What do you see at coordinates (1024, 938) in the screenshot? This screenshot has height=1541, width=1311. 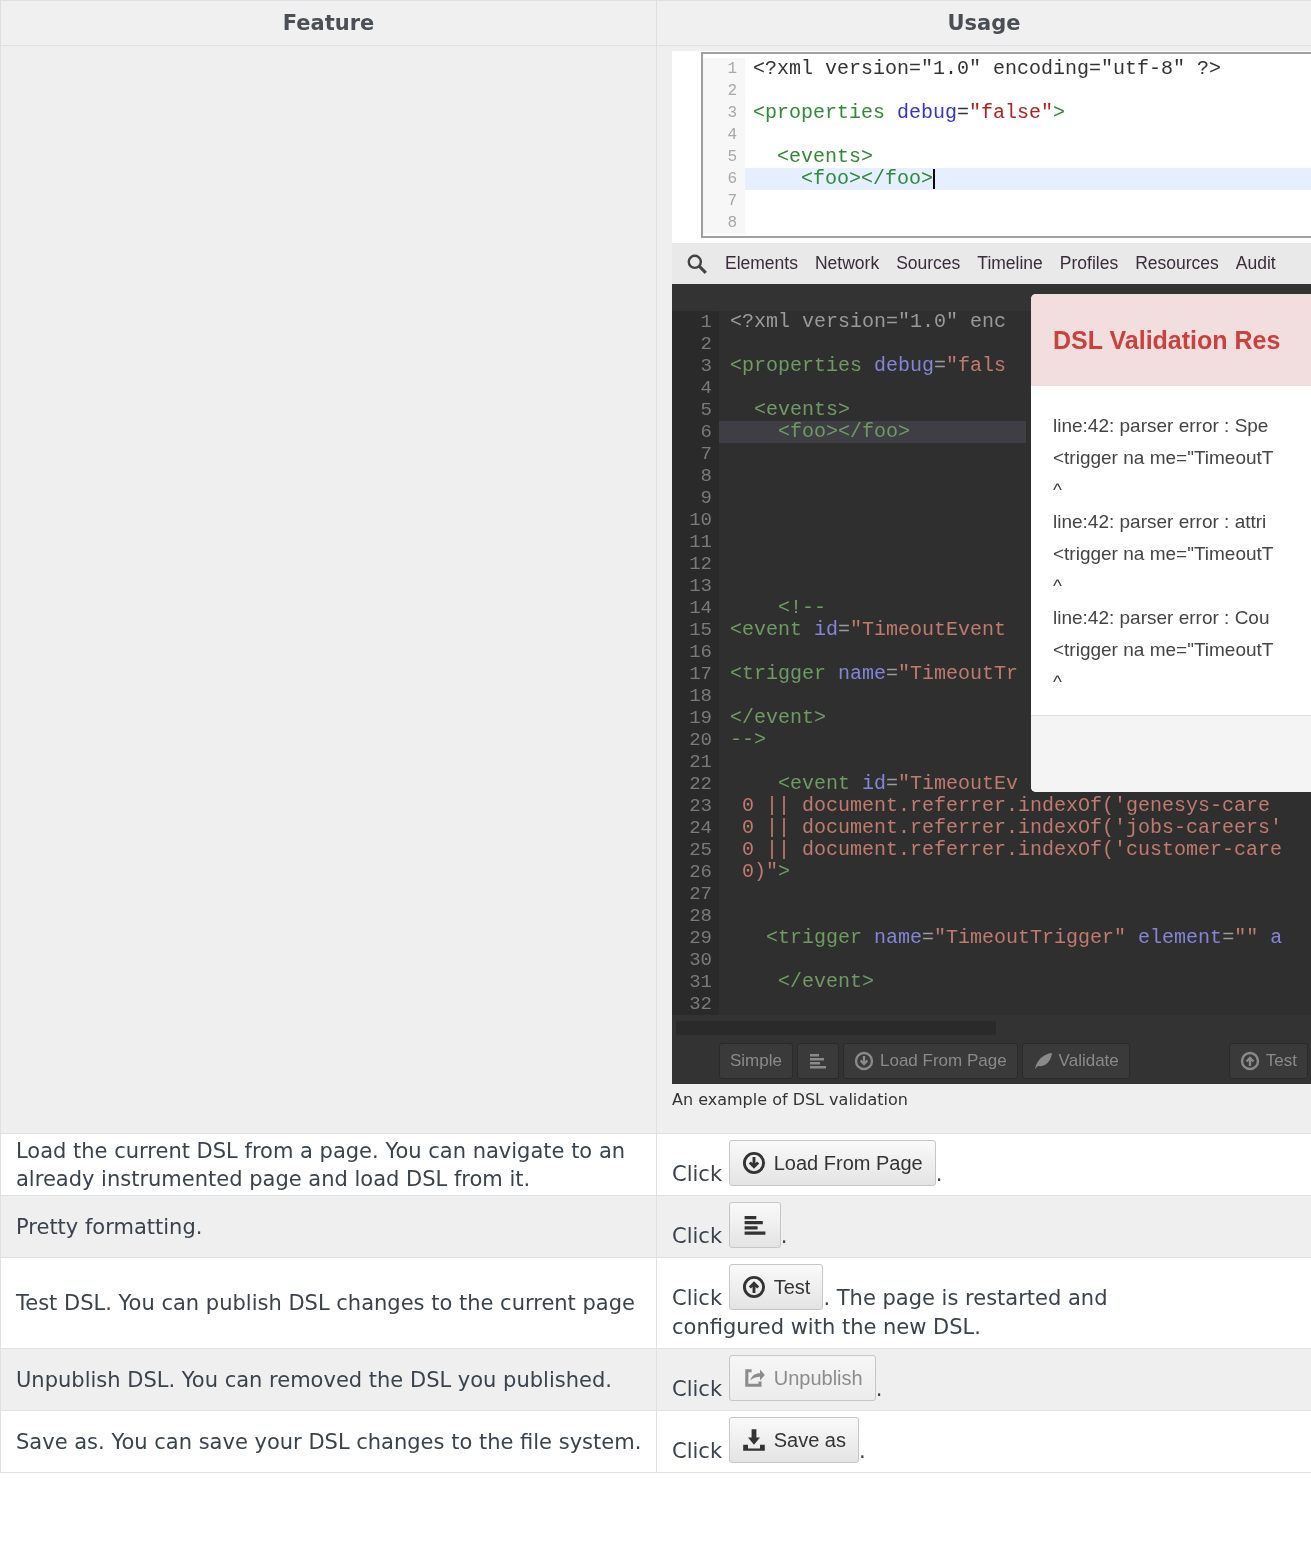 I see `code-line: <trigger name="TimeoutTrigger" element="" a` at bounding box center [1024, 938].